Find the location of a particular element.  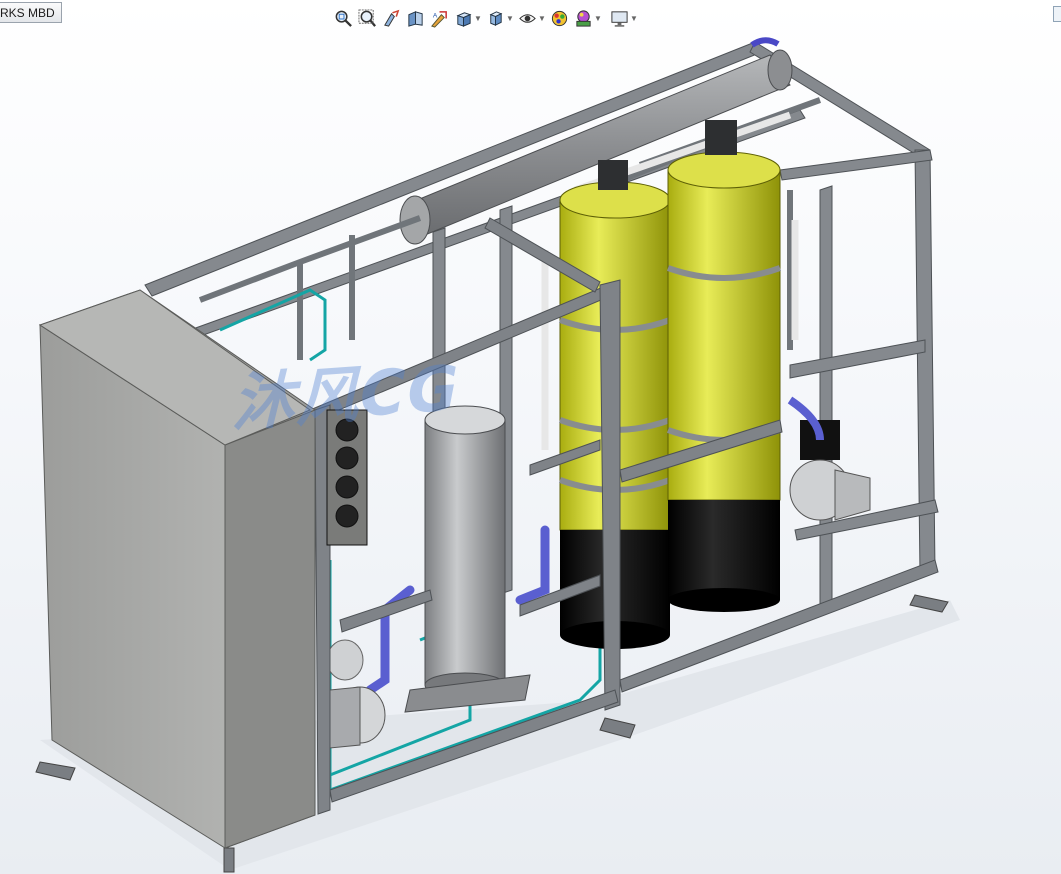

watermark-text: 沐风CG is located at coordinates (346, 395).